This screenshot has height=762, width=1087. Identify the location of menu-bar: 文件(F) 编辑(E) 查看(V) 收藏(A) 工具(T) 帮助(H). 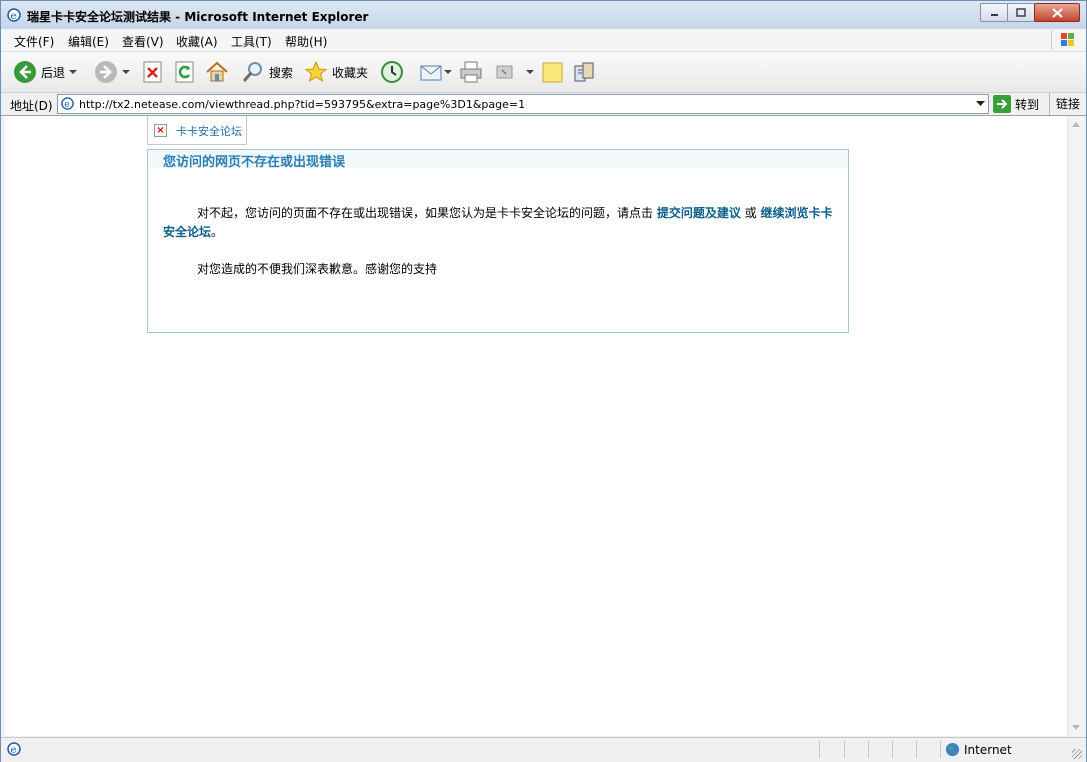
(543, 40).